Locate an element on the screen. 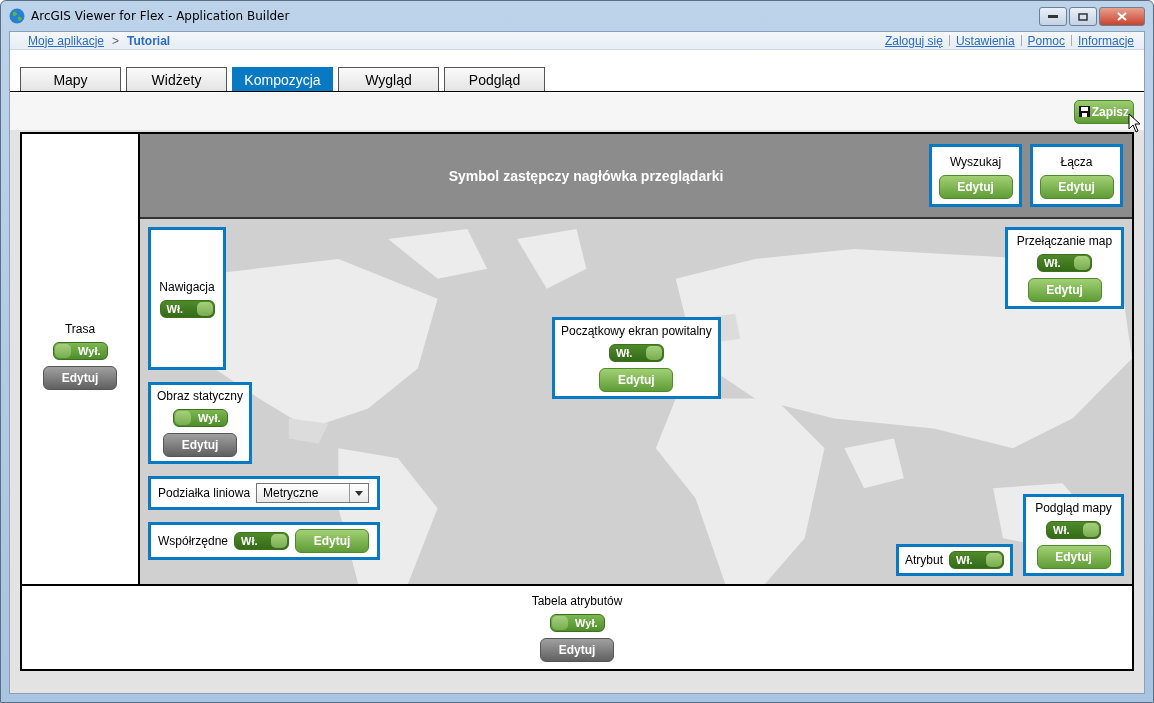 This screenshot has height=703, width=1154. save-button: Zapisz is located at coordinates (1103, 111).